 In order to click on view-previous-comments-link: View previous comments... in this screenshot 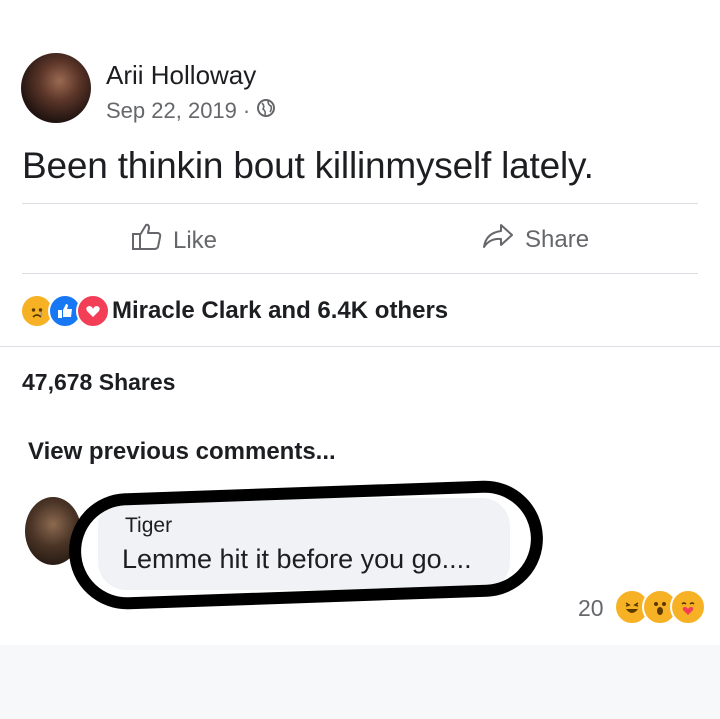, I will do `click(182, 452)`.